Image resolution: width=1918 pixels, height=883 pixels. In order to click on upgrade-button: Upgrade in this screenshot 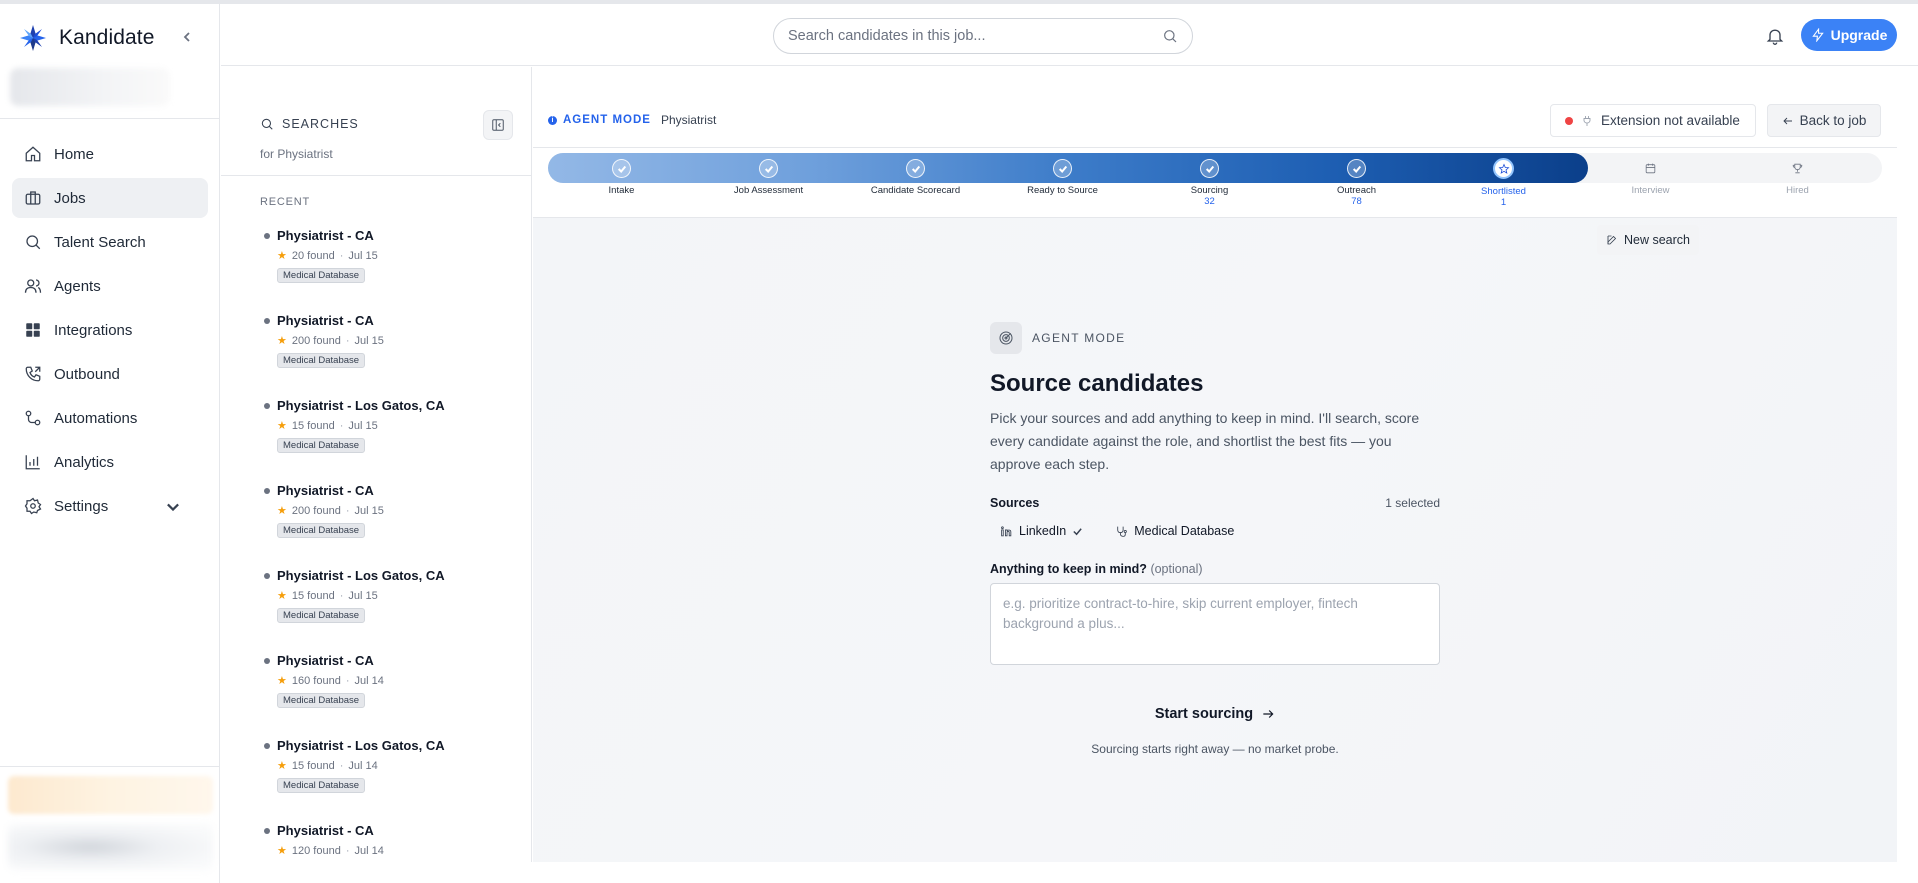, I will do `click(1849, 35)`.